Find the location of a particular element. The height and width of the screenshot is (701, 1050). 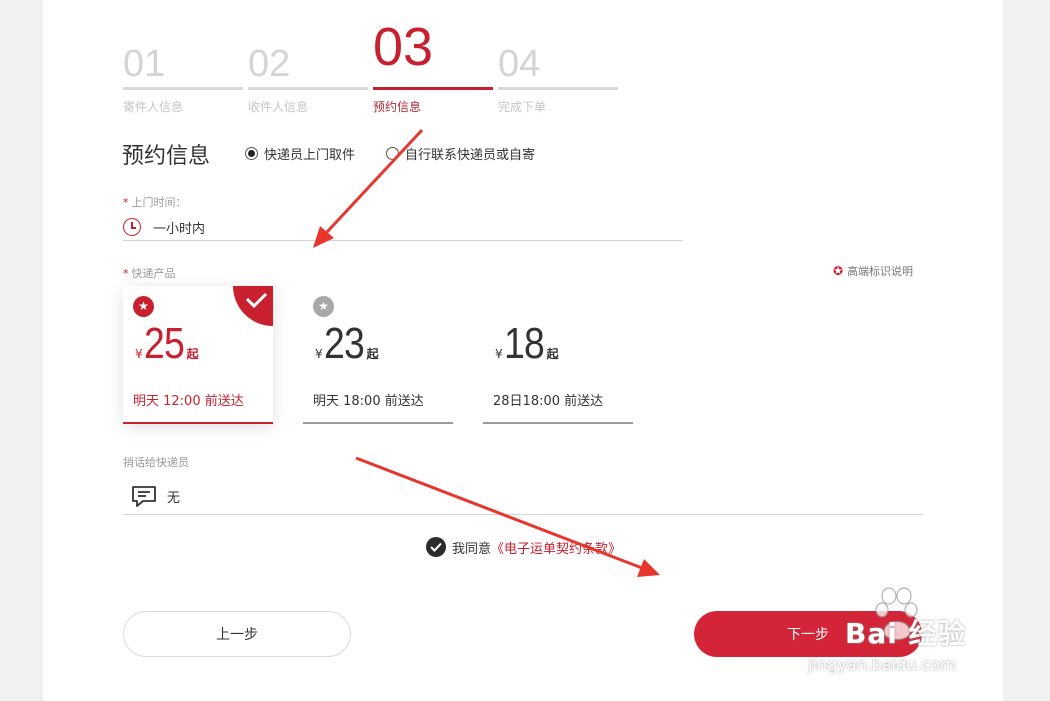

check-icon is located at coordinates (436, 547).